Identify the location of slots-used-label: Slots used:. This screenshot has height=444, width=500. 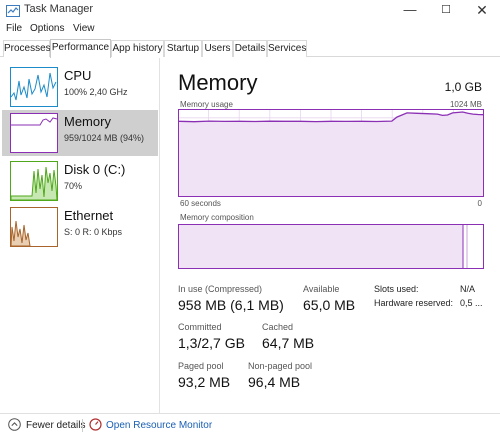
(396, 289).